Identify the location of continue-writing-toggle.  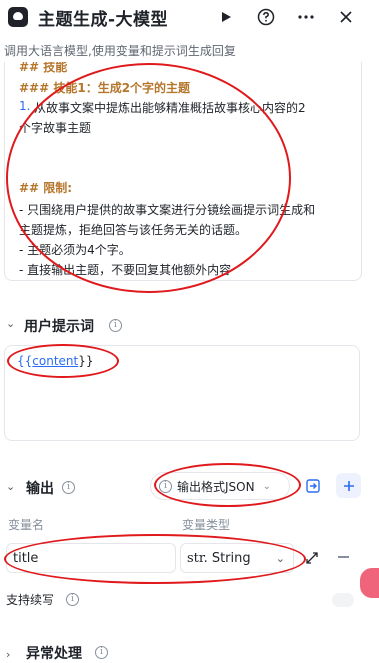
(343, 600).